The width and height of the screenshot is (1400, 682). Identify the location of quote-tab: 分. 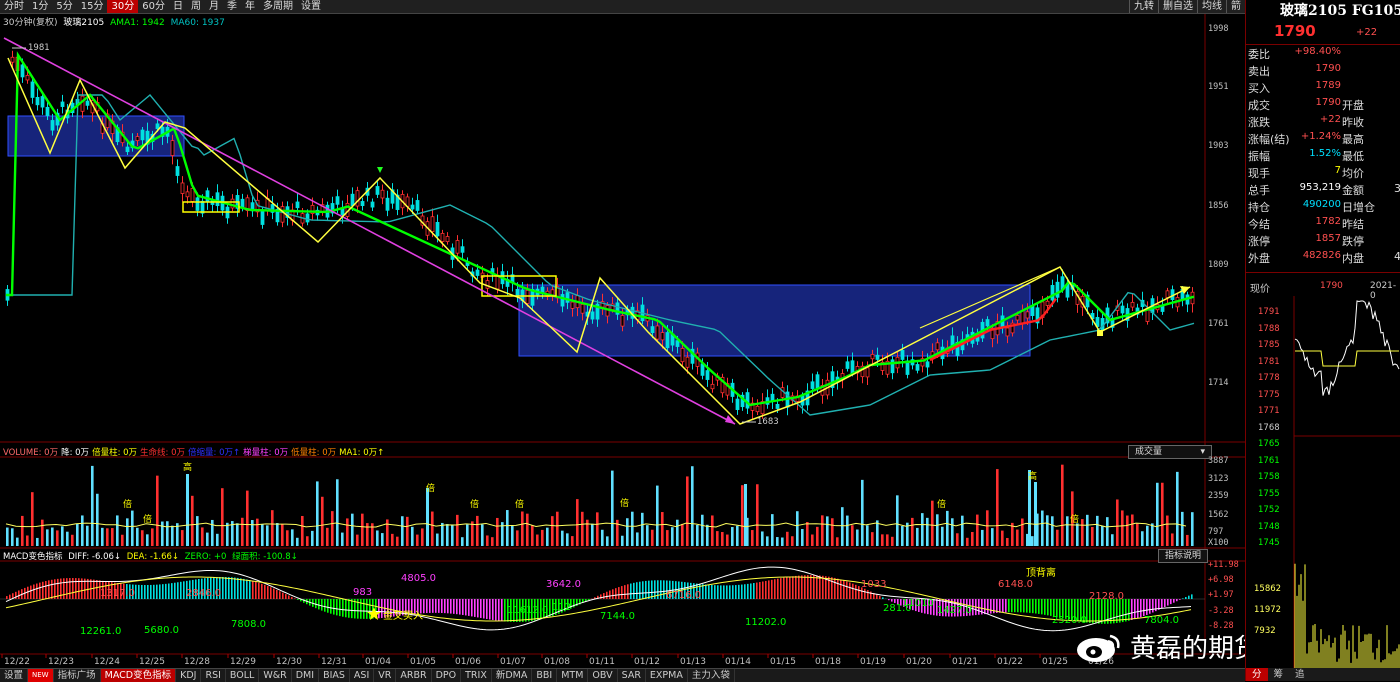
(1257, 674).